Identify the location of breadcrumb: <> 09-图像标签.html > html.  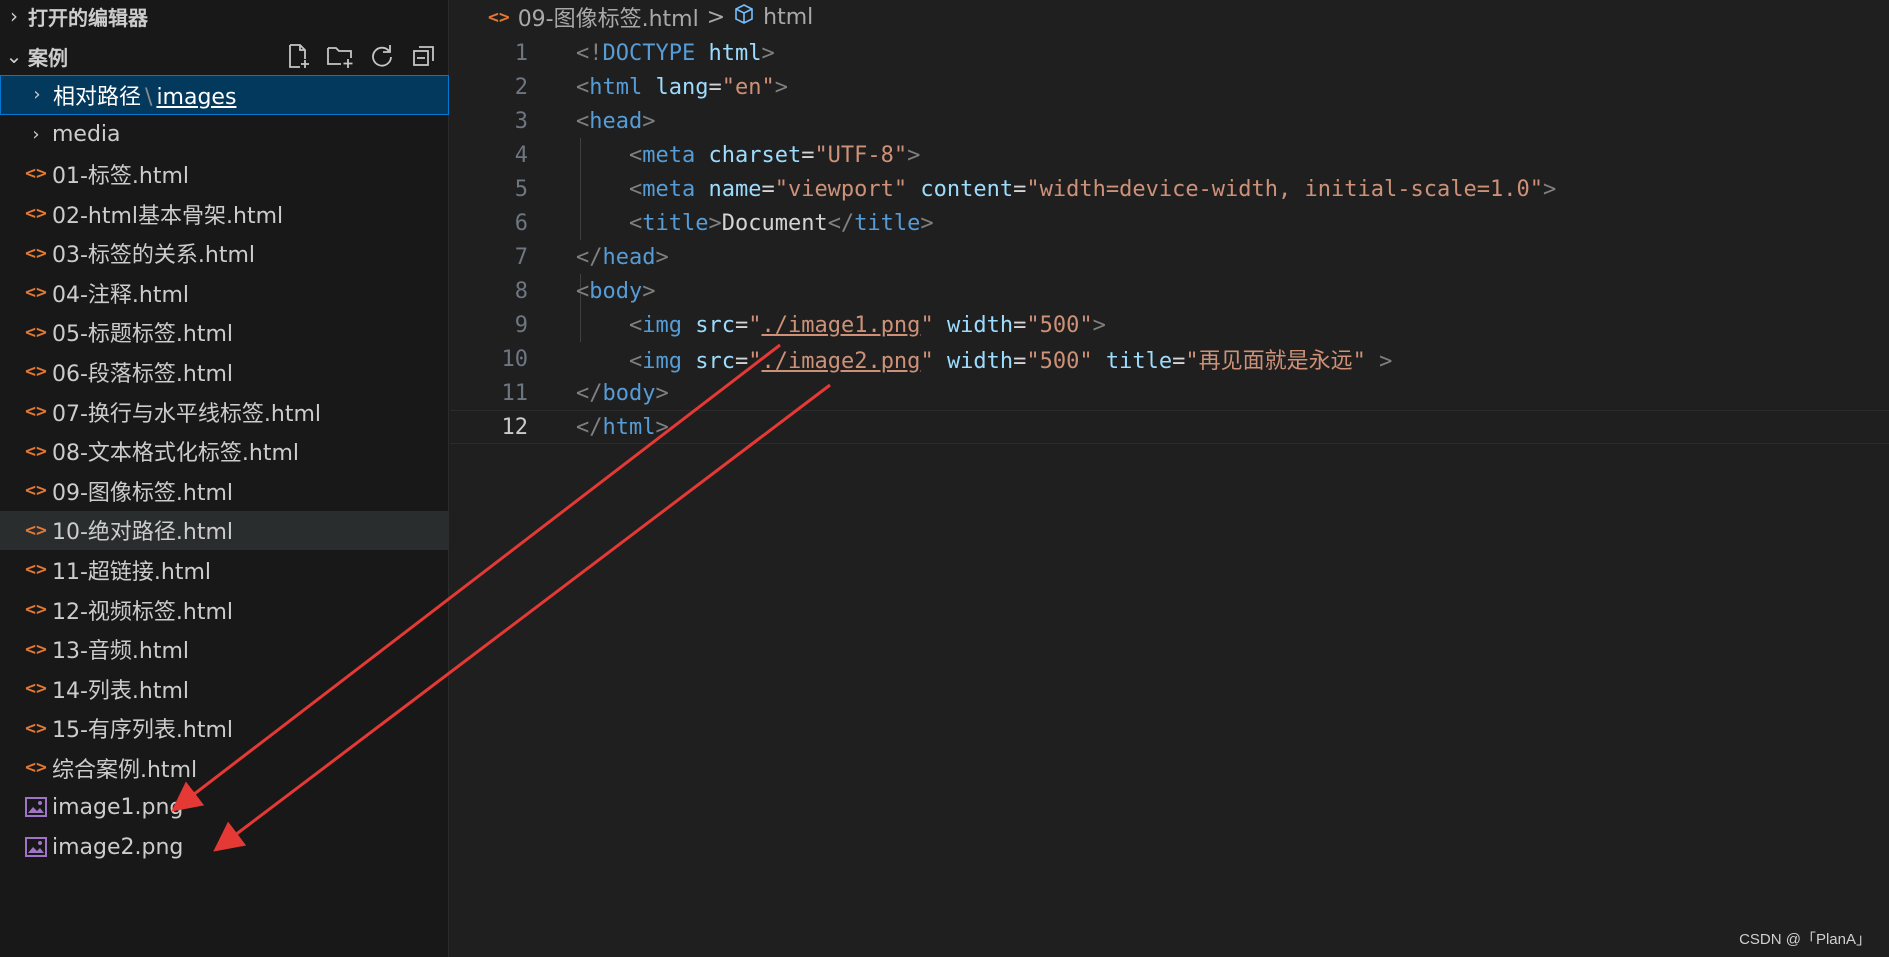
(650, 17).